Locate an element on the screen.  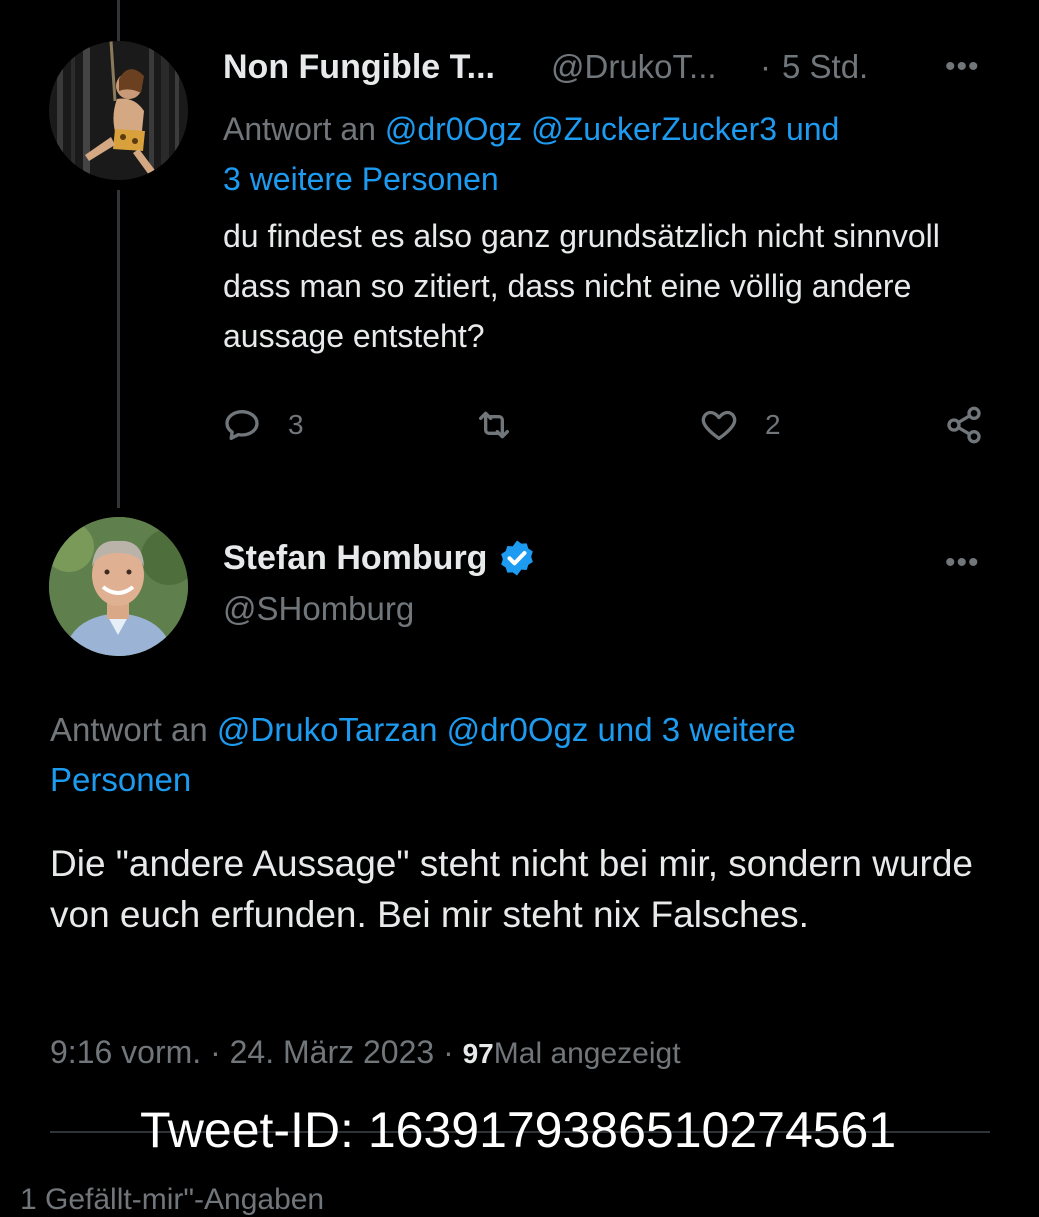
thread-line-top is located at coordinates (118, 21).